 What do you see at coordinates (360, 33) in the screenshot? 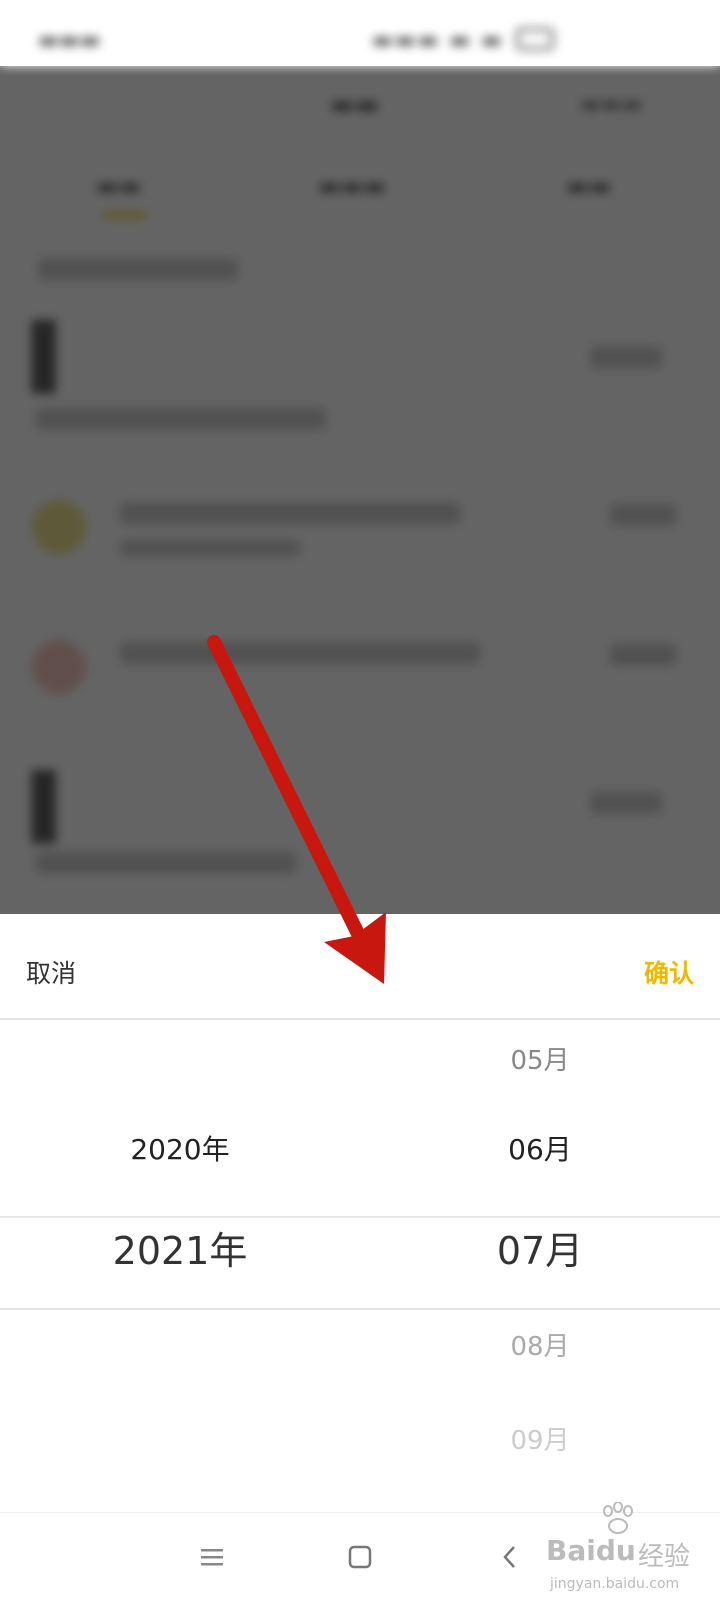
I see `status-bar: ▬▬▬ ▬▬▬ ▬ ▬` at bounding box center [360, 33].